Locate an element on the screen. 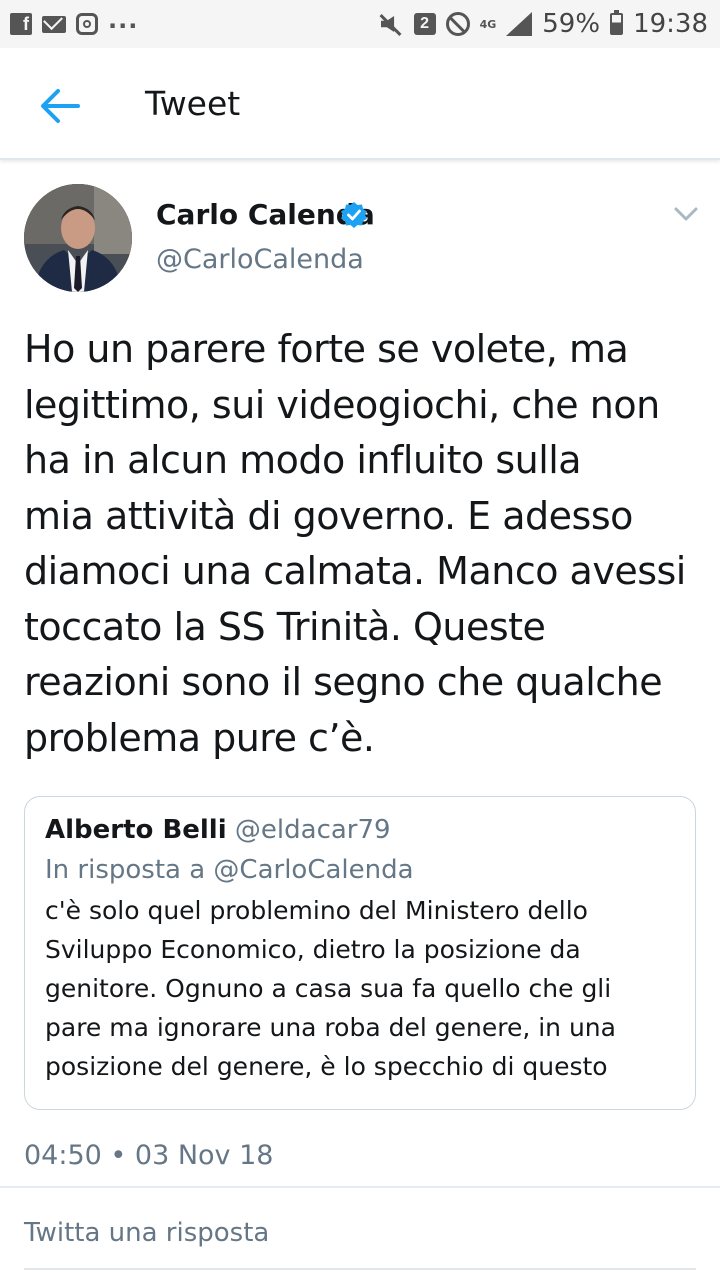 The image size is (720, 1280). battery-icon is located at coordinates (617, 22).